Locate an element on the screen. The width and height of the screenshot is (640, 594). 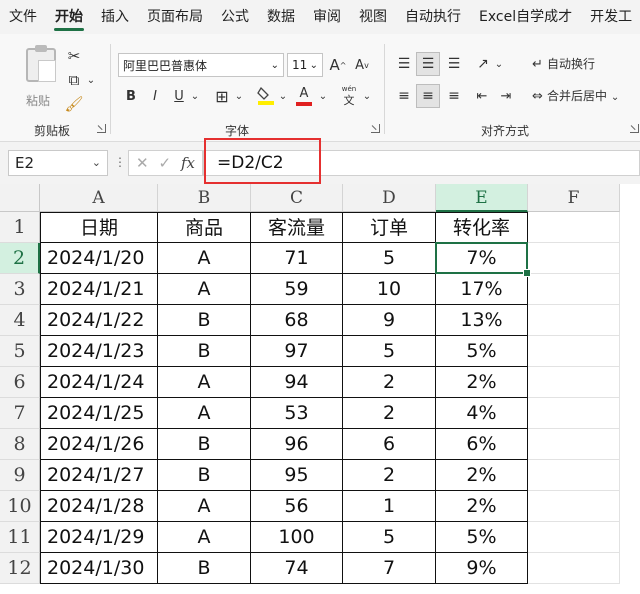
column-header-a: A is located at coordinates (99, 198).